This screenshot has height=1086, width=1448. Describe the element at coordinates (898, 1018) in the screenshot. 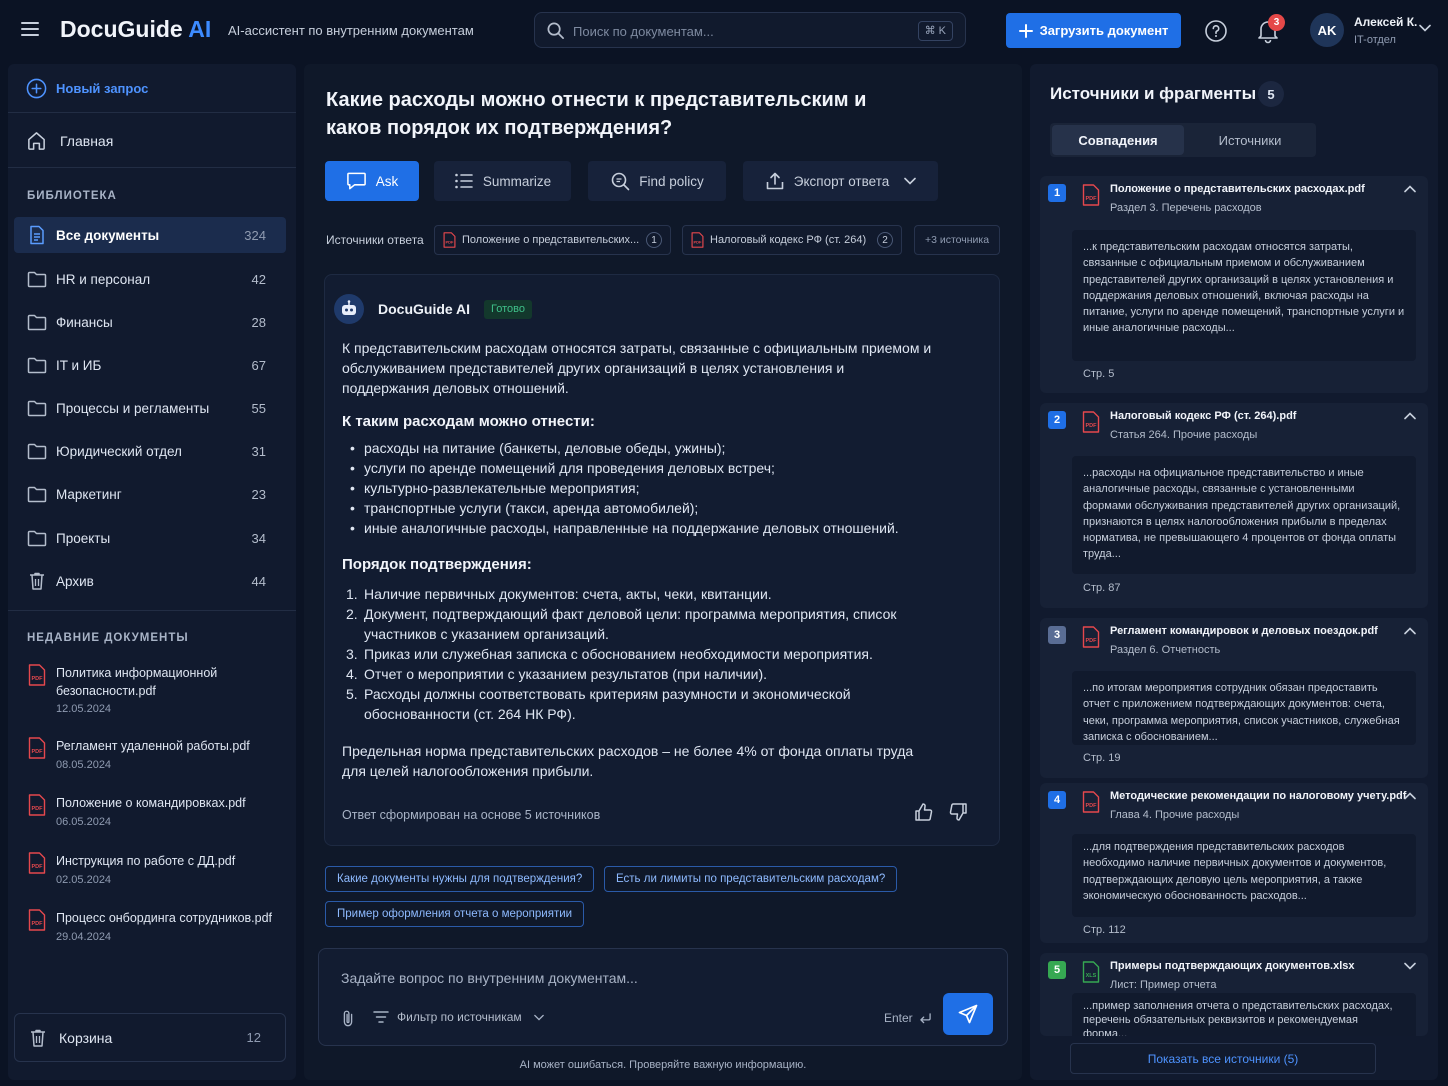

I see `enter-label: Enter` at that location.